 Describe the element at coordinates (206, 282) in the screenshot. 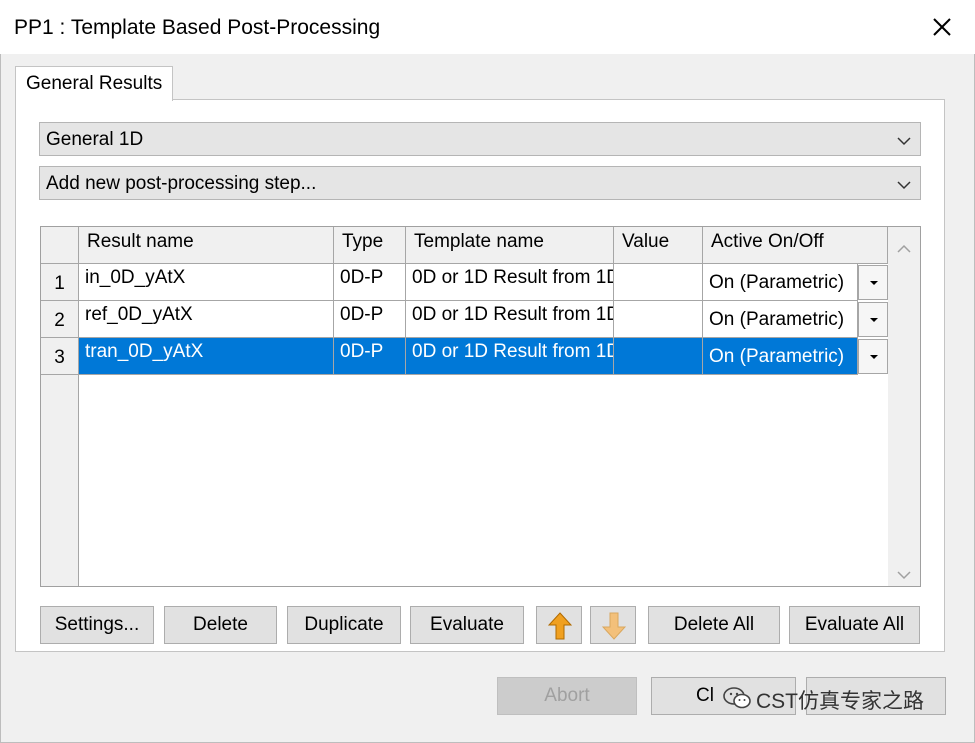

I see `cell-result-name: in_0D_yAtX` at that location.